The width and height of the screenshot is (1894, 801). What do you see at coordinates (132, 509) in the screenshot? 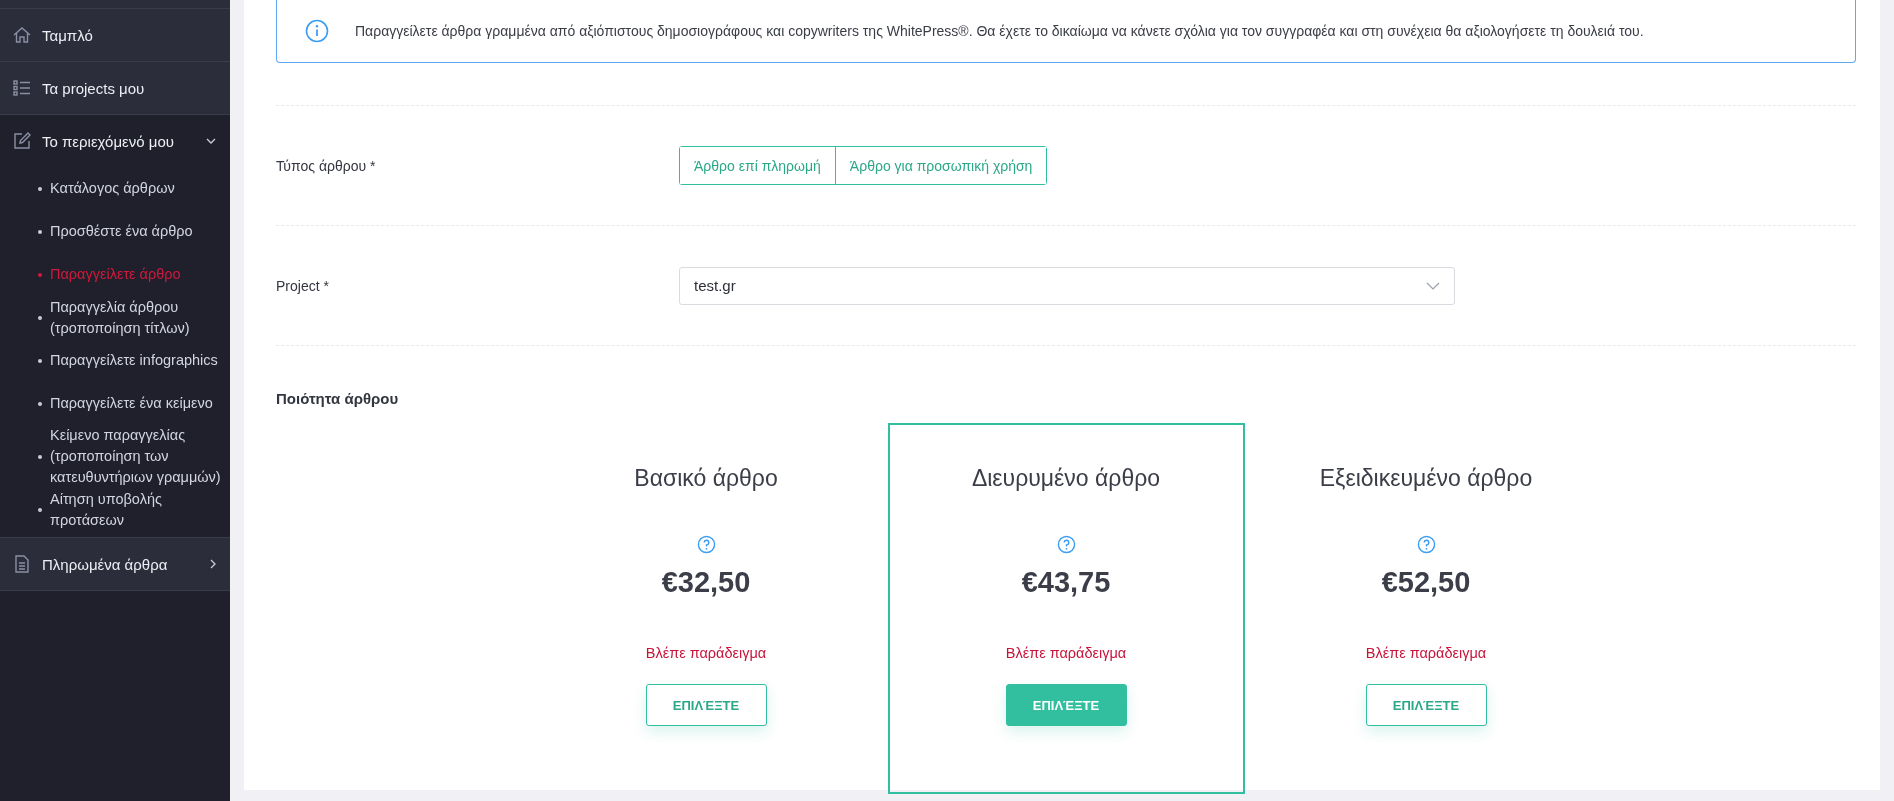
I see `submenu-link: Αίτηση υποβολής προτάσεων` at bounding box center [132, 509].